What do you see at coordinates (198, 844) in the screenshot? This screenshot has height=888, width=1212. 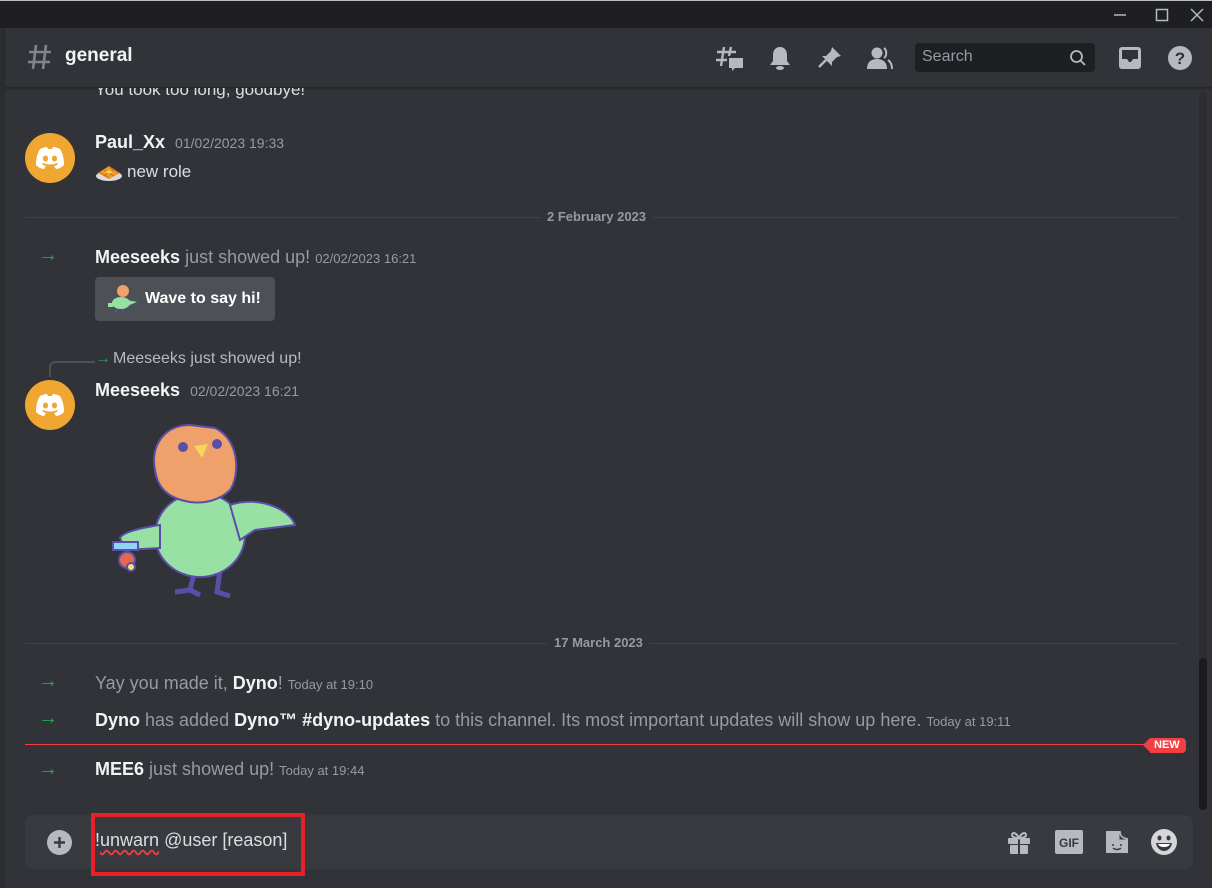 I see `highlight-annotation` at bounding box center [198, 844].